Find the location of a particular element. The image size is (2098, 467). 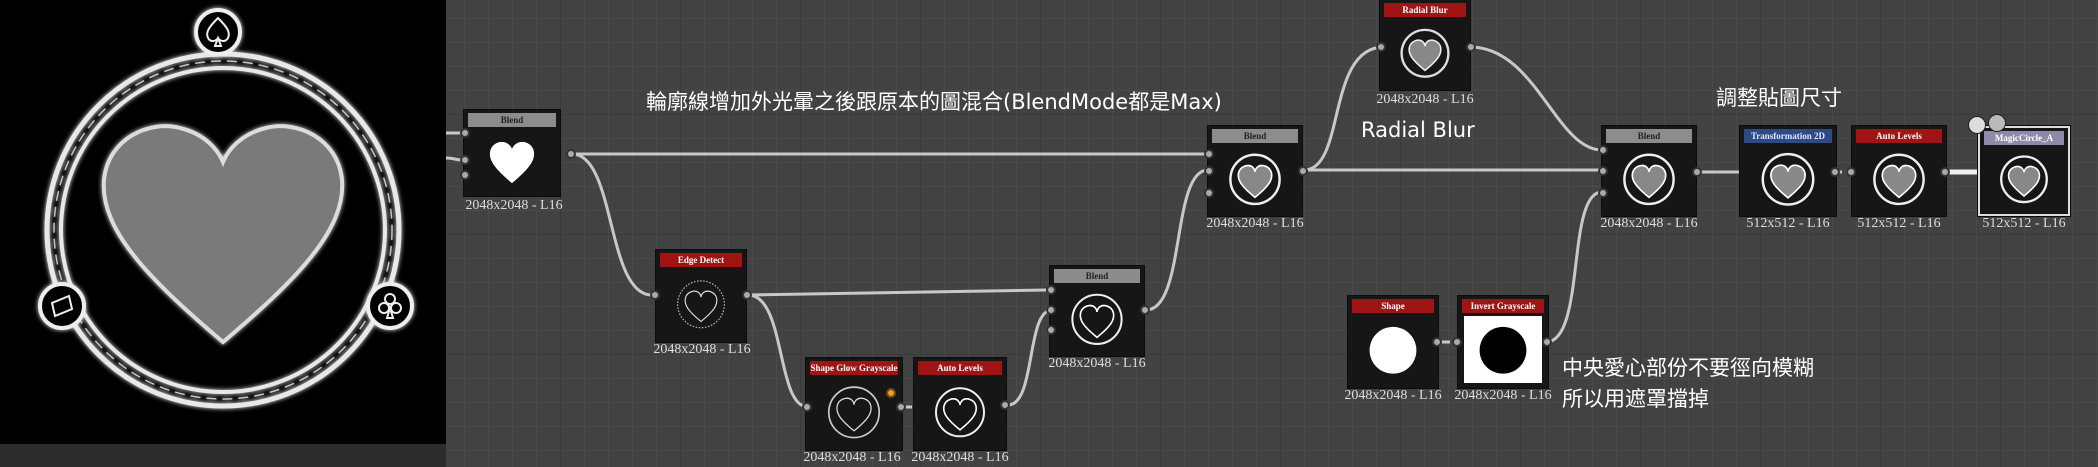

blend-node-4: Blend is located at coordinates (1649, 171).